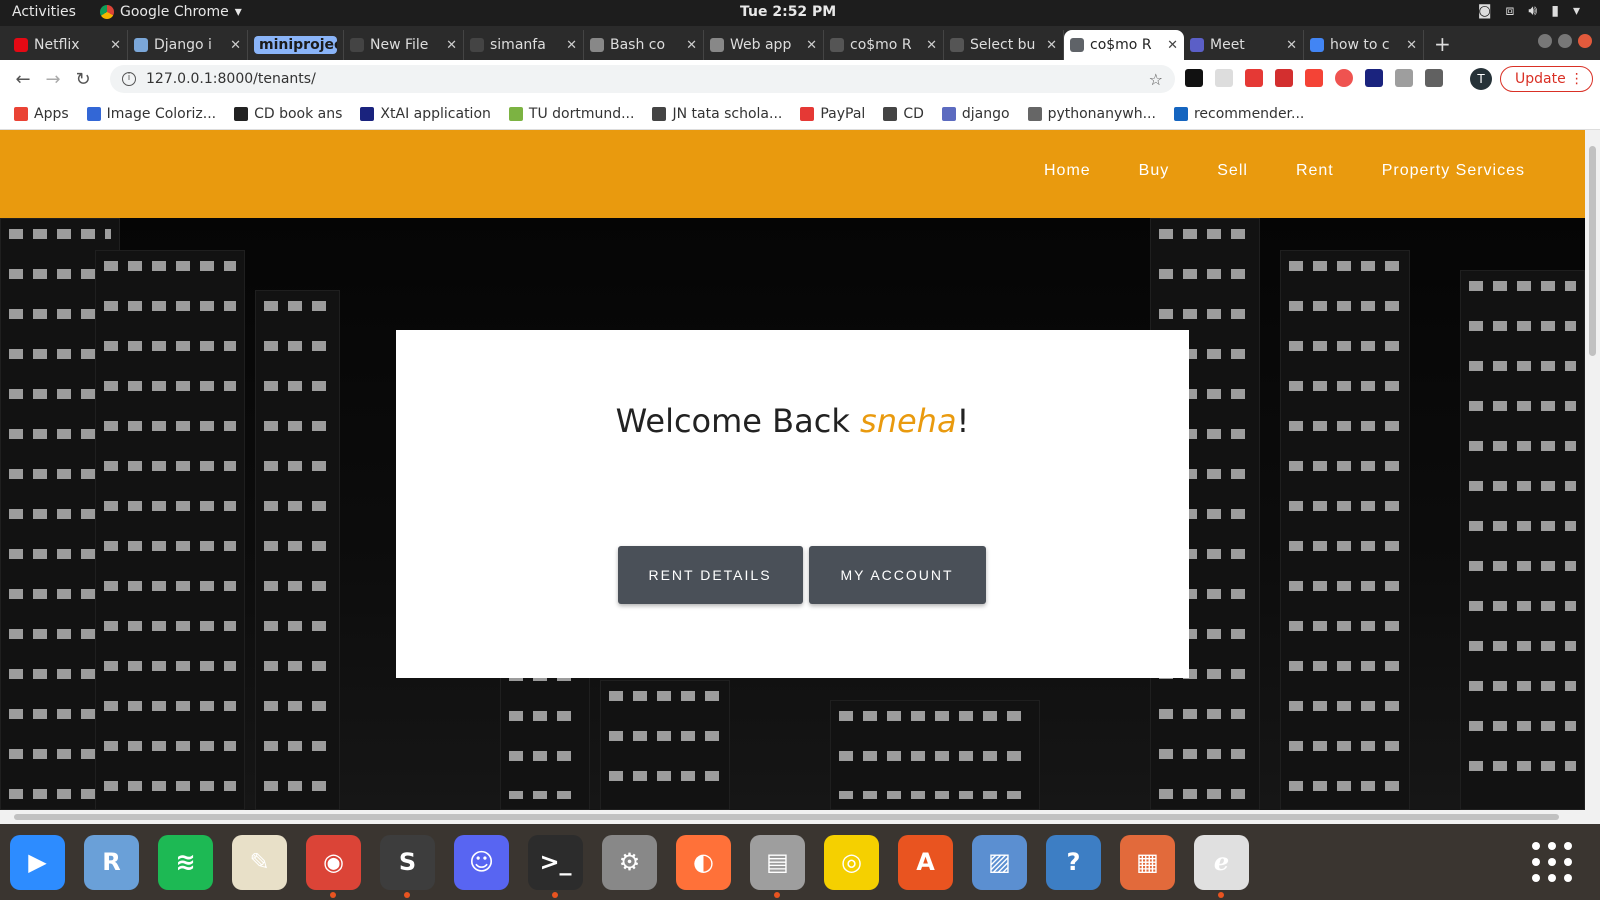  Describe the element at coordinates (545, 735) in the screenshot. I see `building` at that location.